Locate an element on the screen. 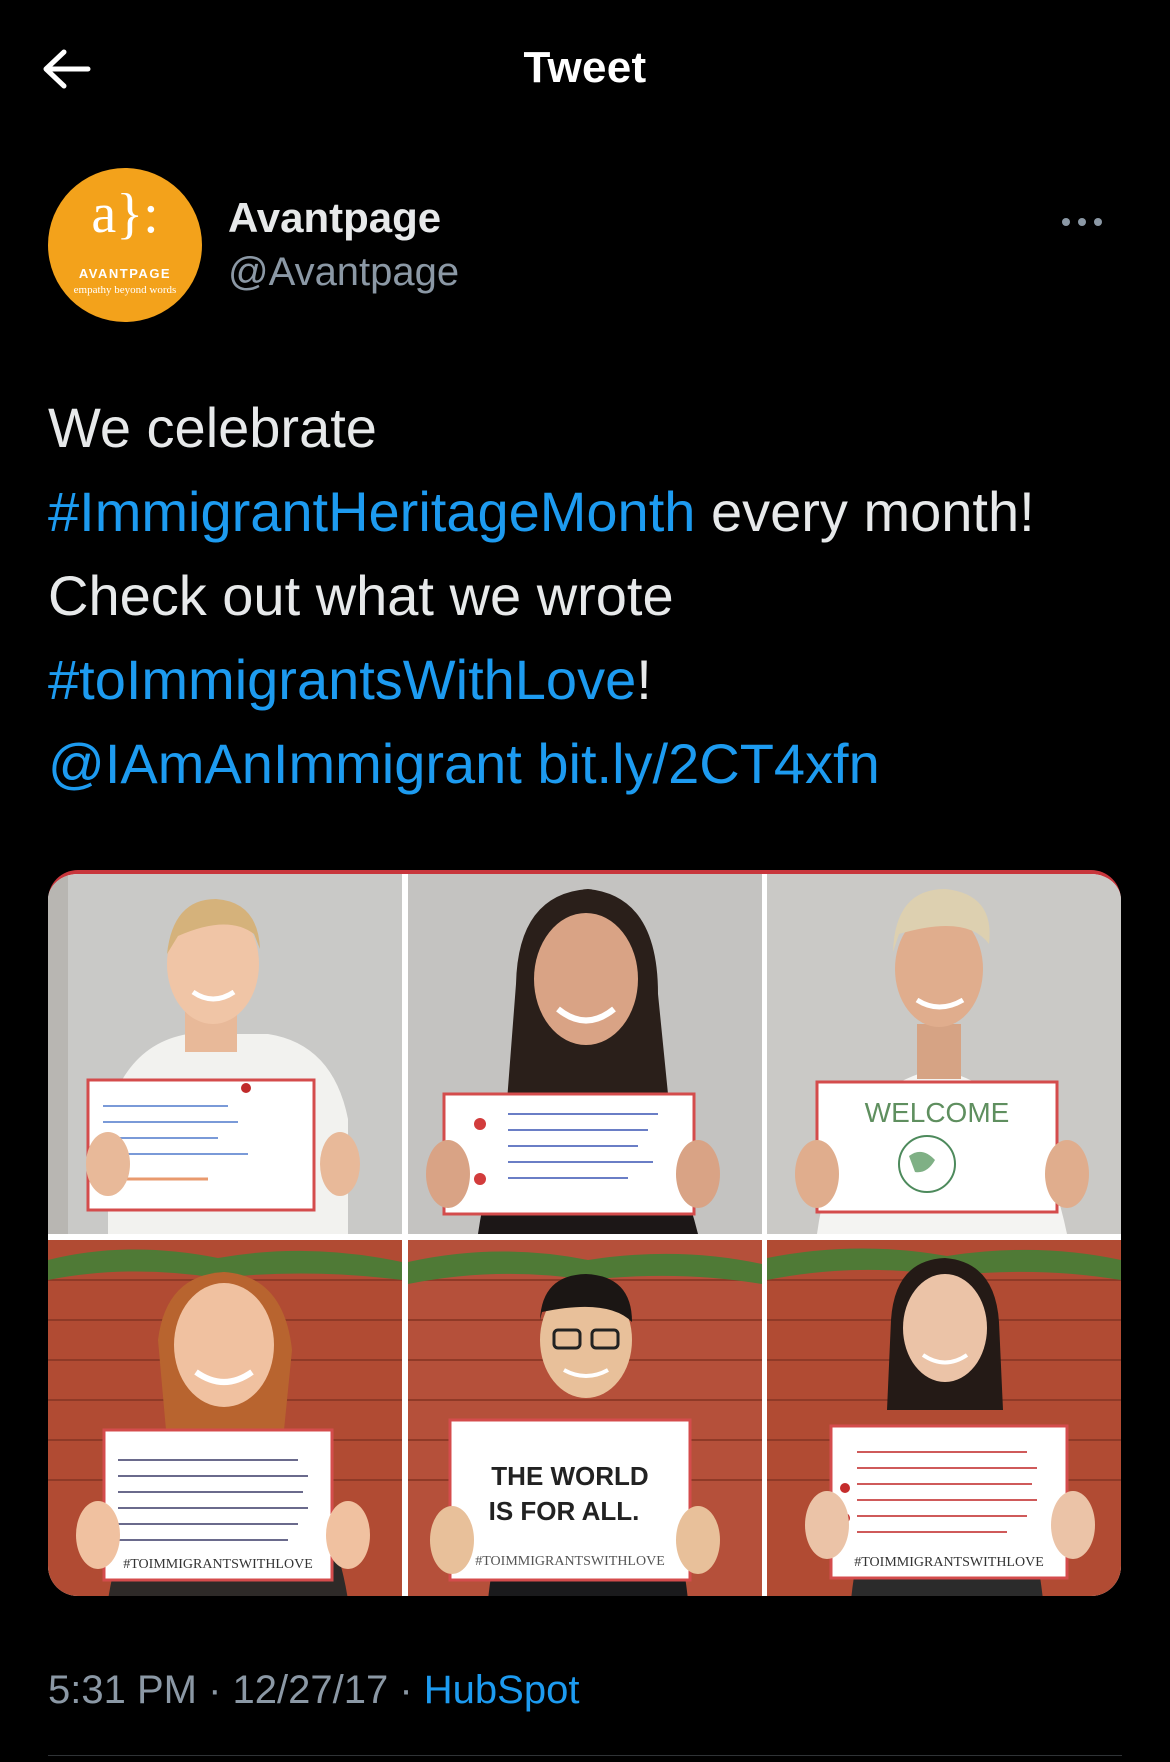 The height and width of the screenshot is (1762, 1170). author-display-name: Avantpage is located at coordinates (334, 218).